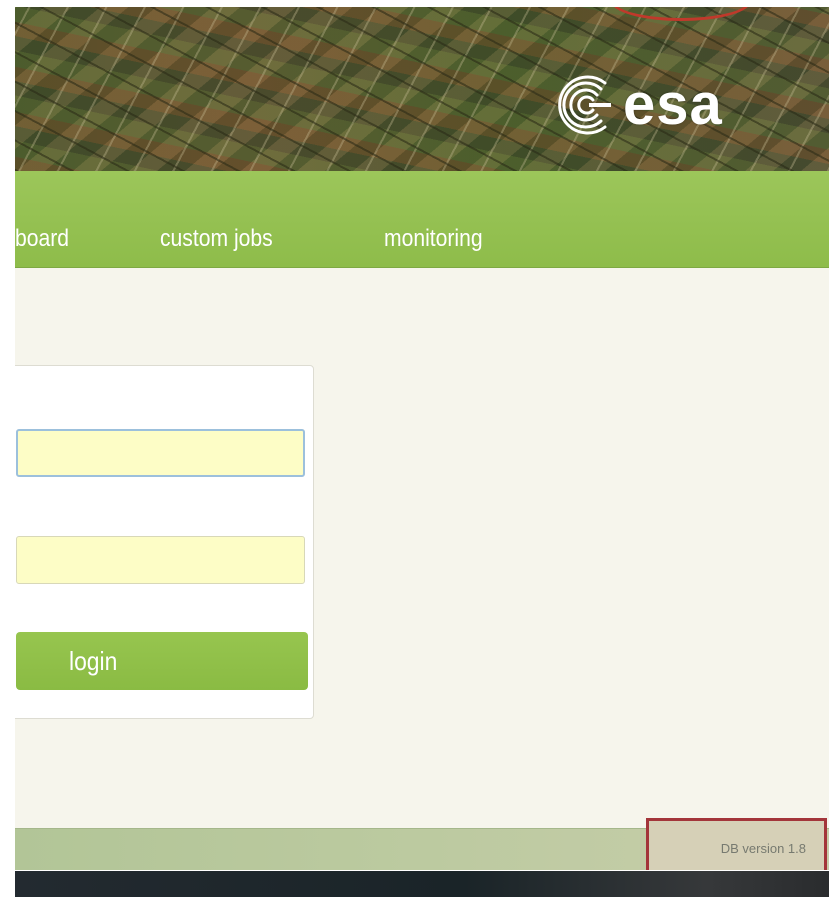 This screenshot has width=829, height=897. I want to click on login-button: login, so click(162, 661).